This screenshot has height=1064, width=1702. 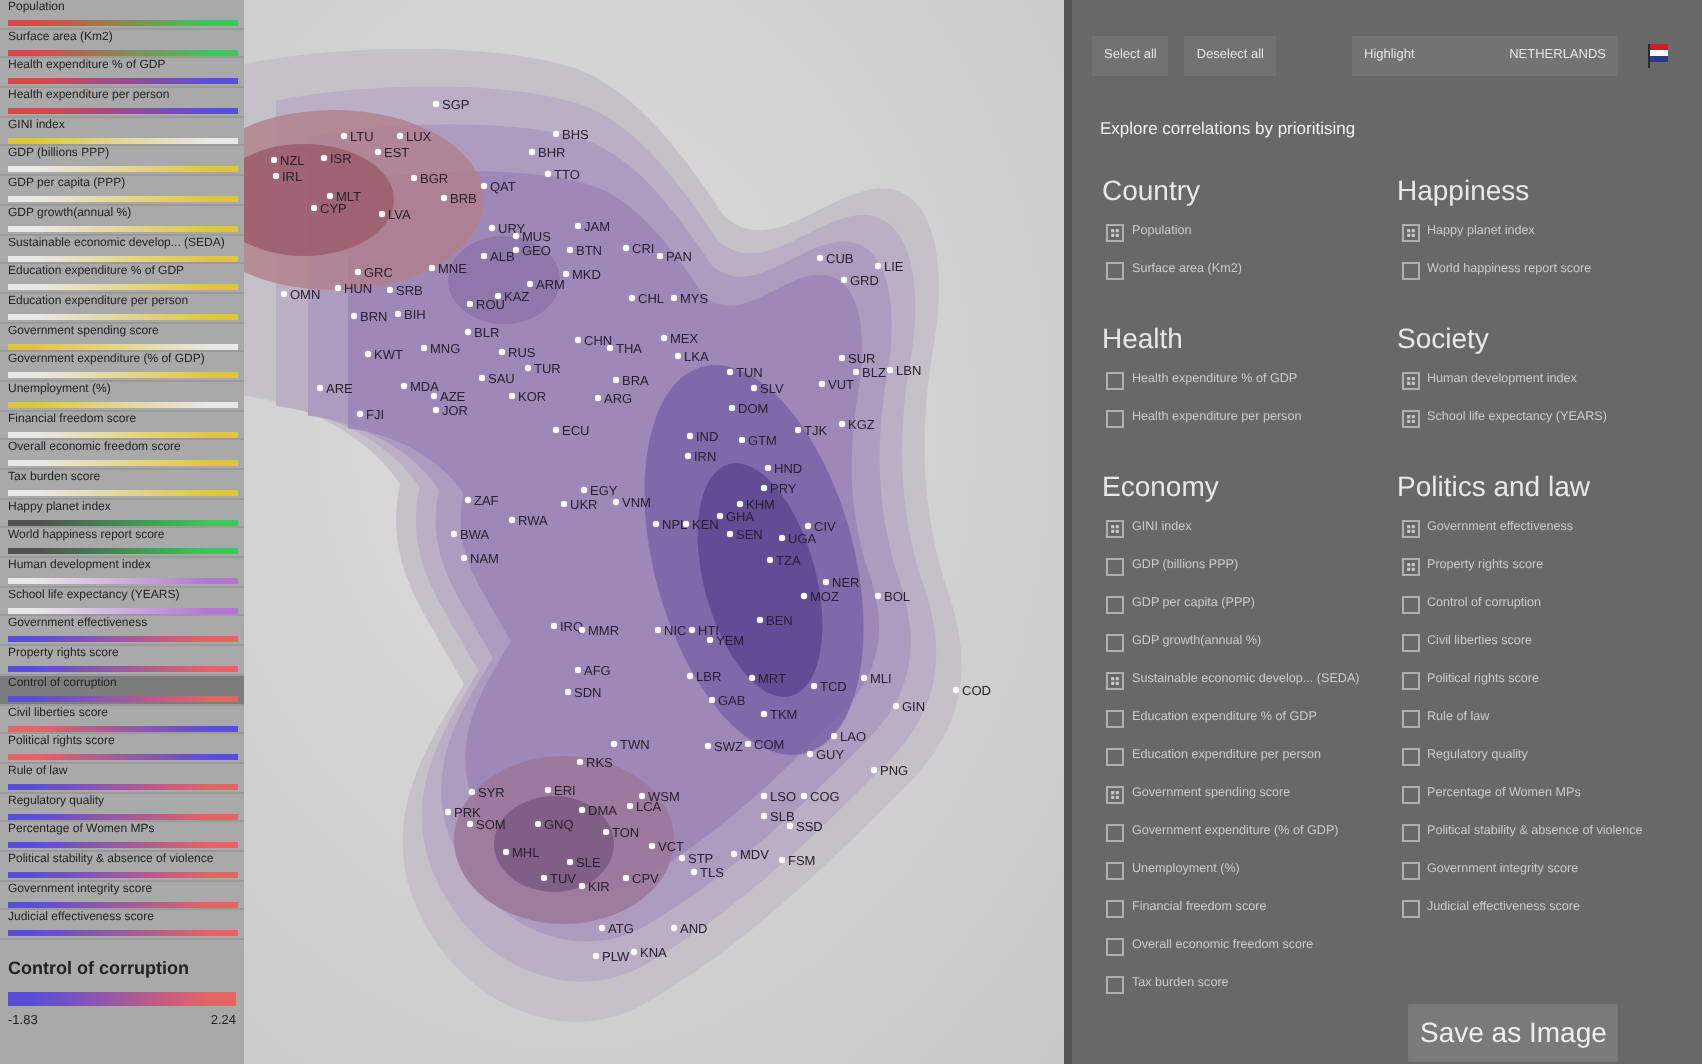 What do you see at coordinates (1229, 128) in the screenshot?
I see `intro-text: Explore correlations by prioritising` at bounding box center [1229, 128].